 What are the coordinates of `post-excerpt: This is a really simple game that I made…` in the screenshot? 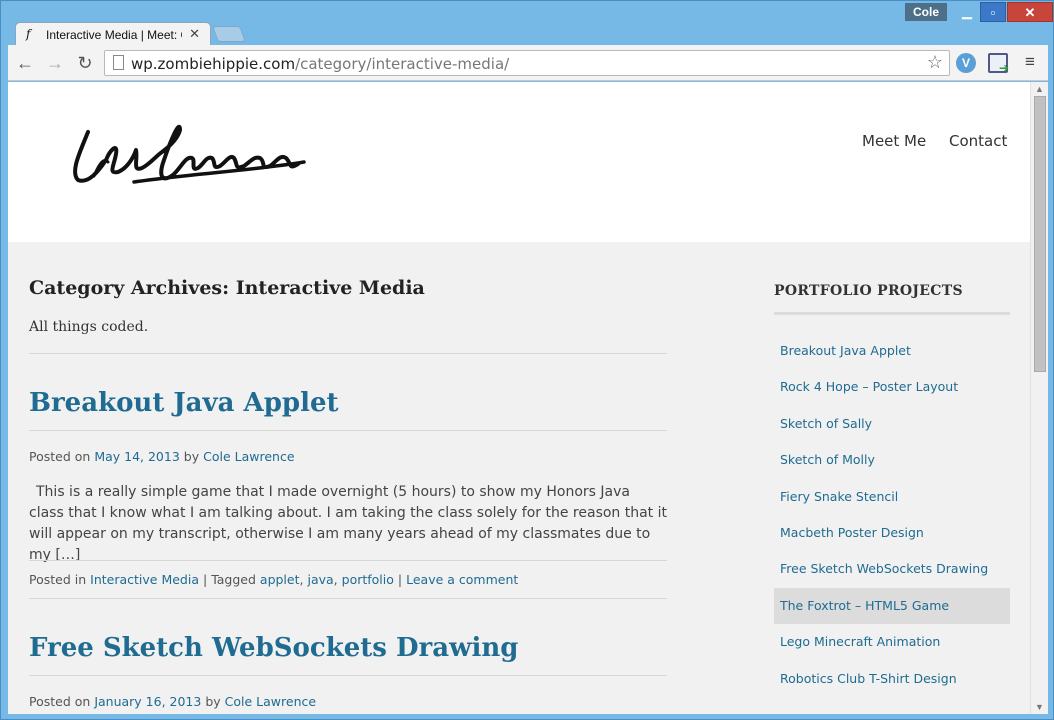 It's located at (348, 523).